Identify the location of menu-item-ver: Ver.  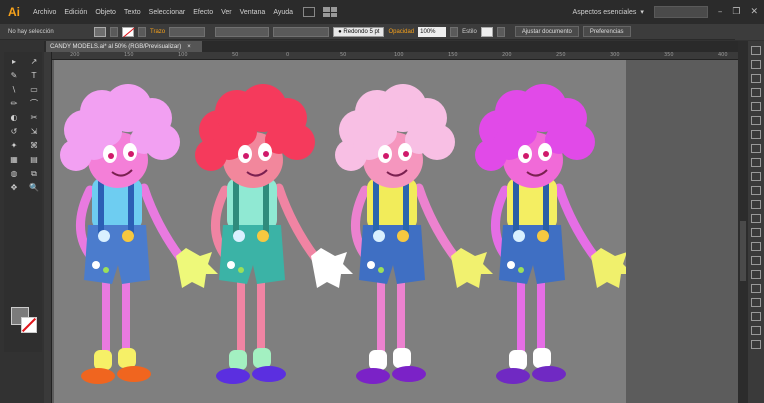
(226, 12).